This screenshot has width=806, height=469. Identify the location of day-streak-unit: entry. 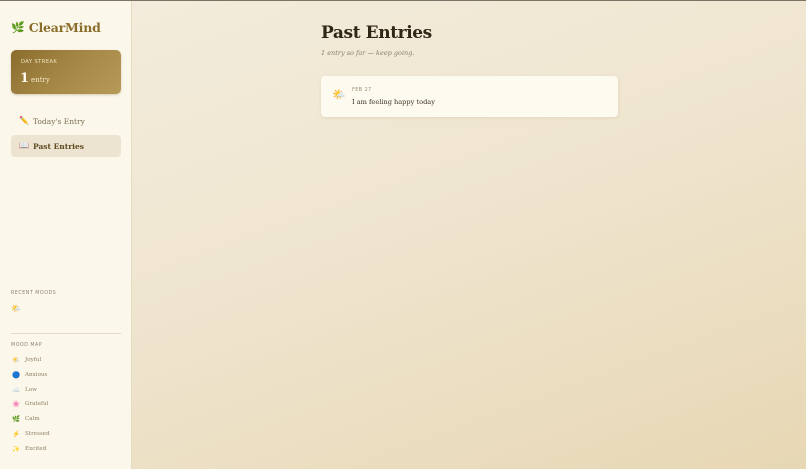
(40, 80).